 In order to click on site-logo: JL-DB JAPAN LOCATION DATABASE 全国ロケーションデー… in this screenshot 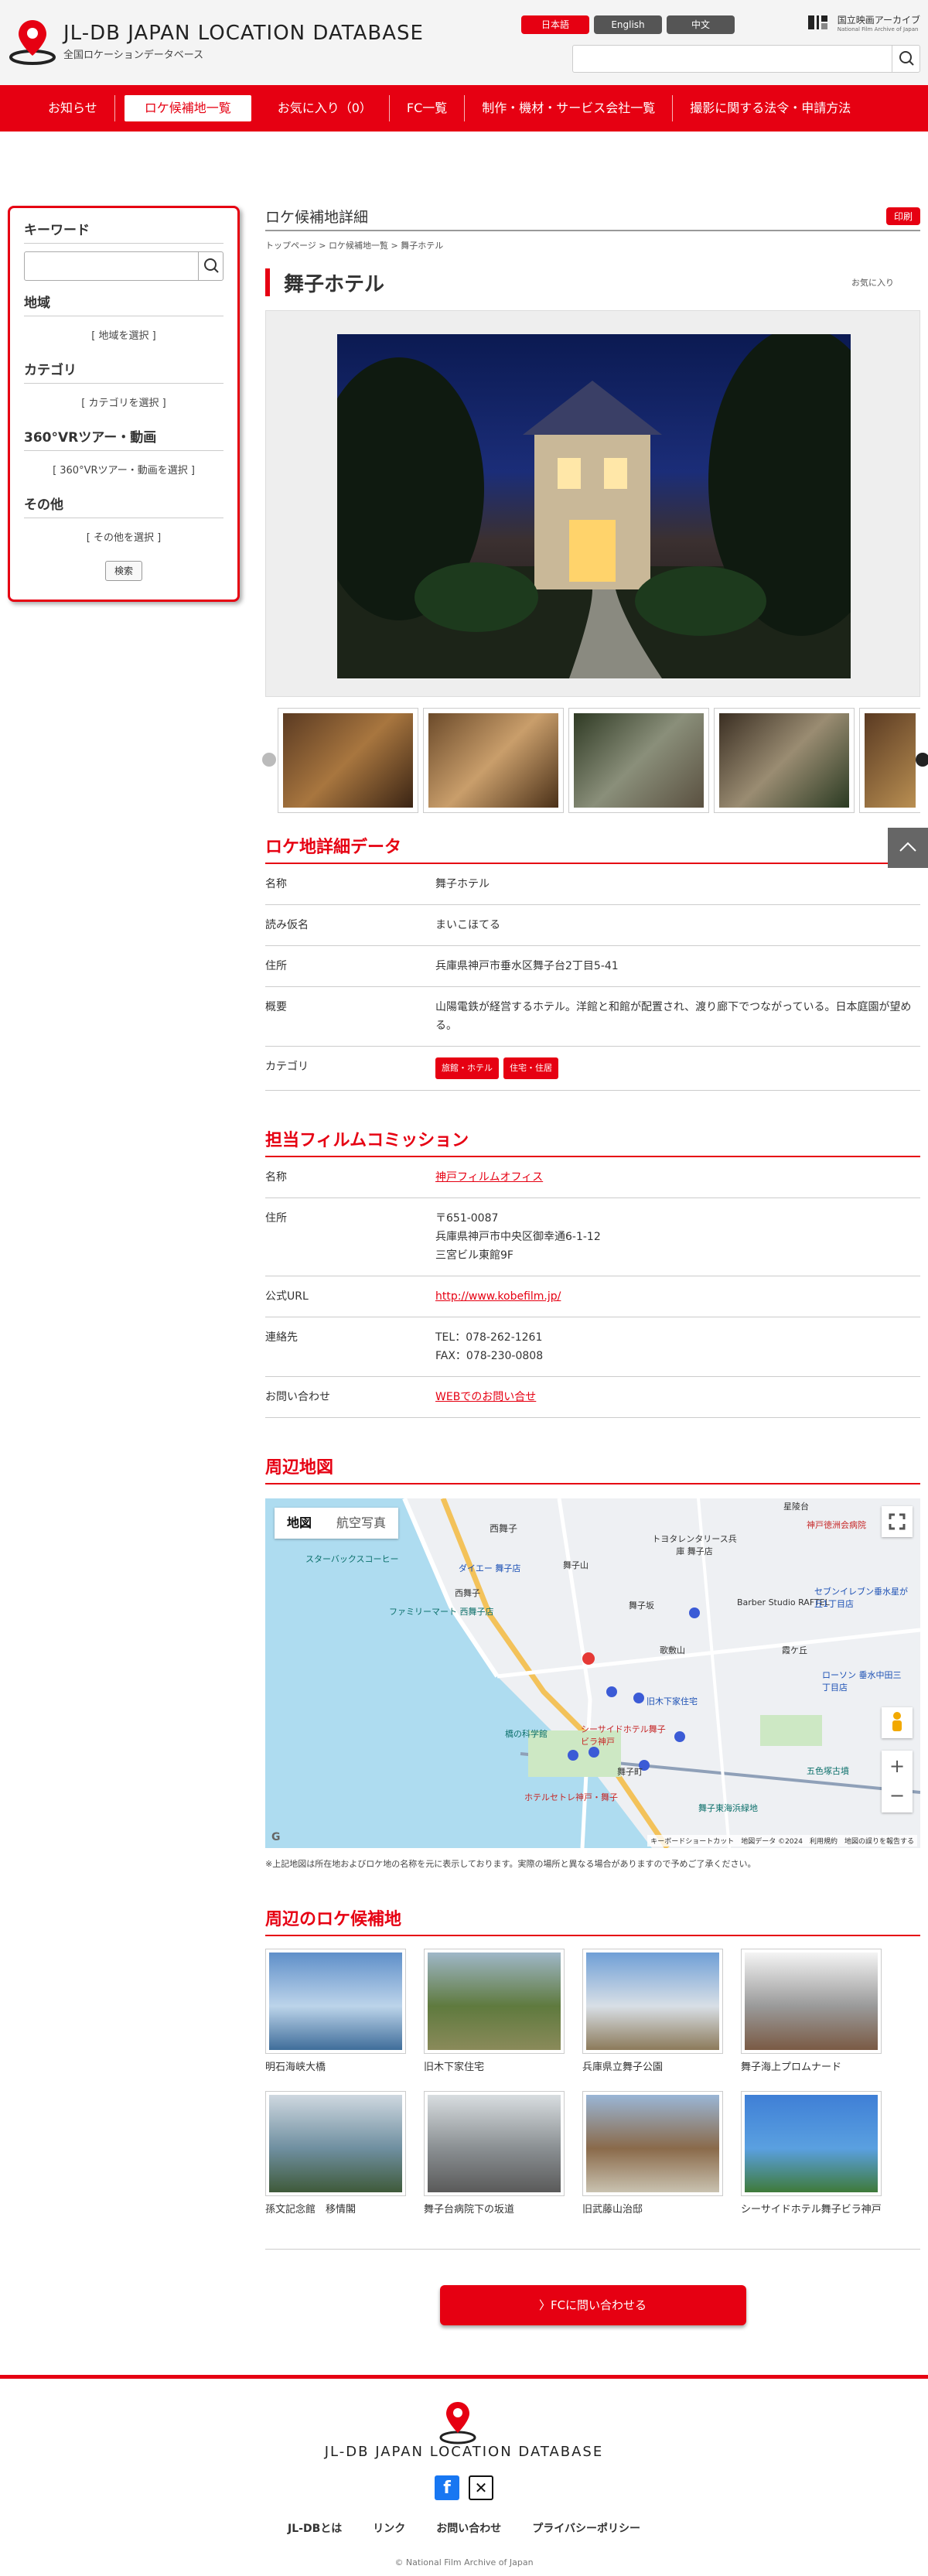, I will do `click(216, 41)`.